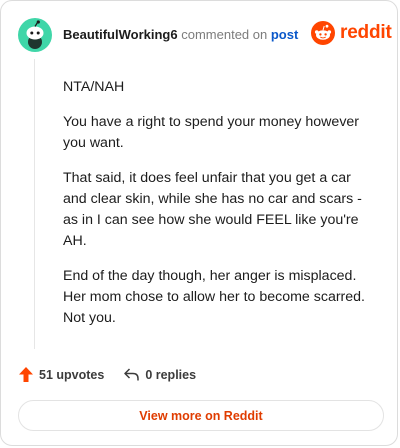 The image size is (400, 448). What do you see at coordinates (180, 34) in the screenshot?
I see `comment-header: BeautifulWorking6 commented on post` at bounding box center [180, 34].